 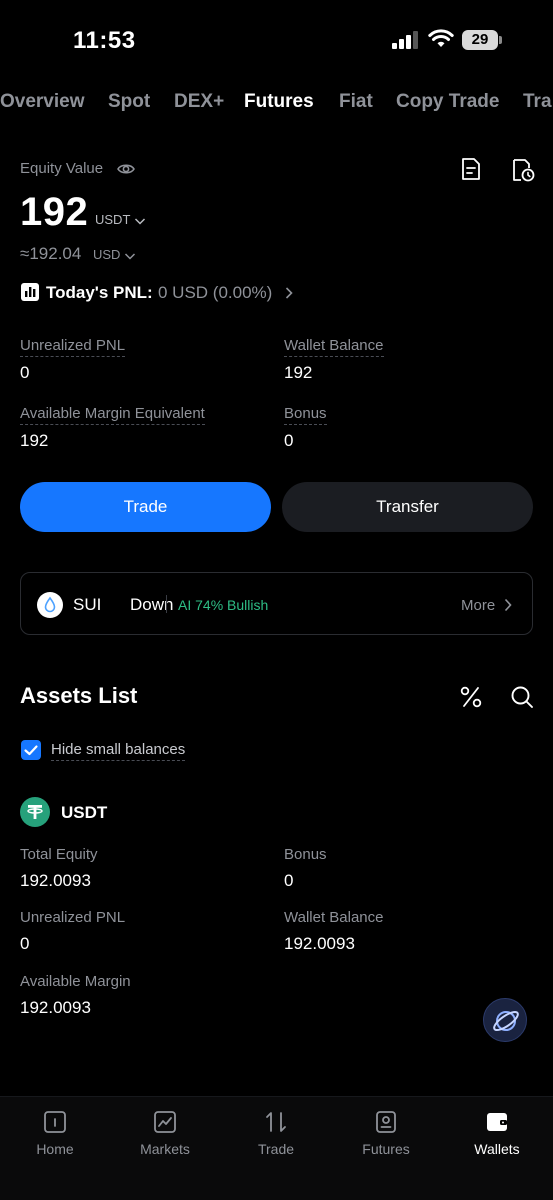 I want to click on nav-markets-label: Markets, so click(x=165, y=1149).